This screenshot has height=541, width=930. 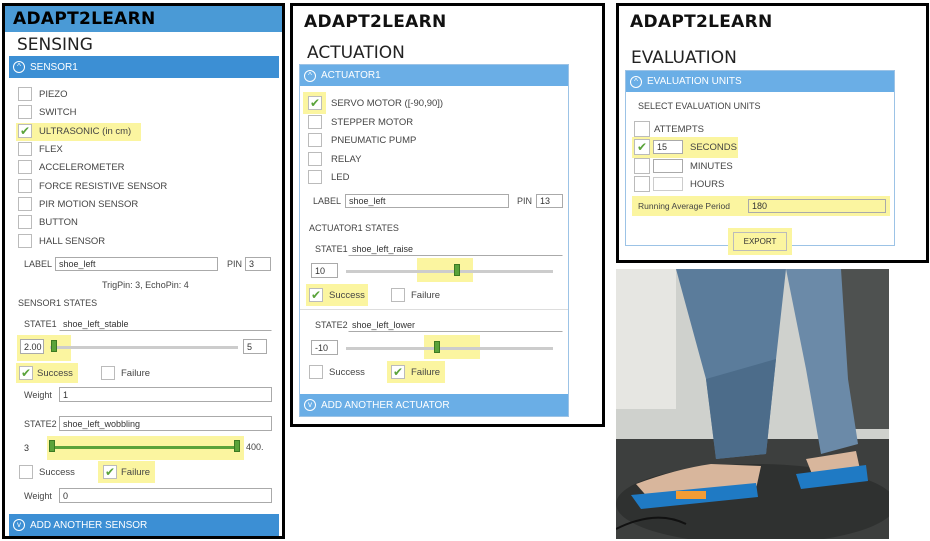 I want to click on add-actuator-button: v ADD ANOTHER ACTUATOR, so click(x=434, y=405).